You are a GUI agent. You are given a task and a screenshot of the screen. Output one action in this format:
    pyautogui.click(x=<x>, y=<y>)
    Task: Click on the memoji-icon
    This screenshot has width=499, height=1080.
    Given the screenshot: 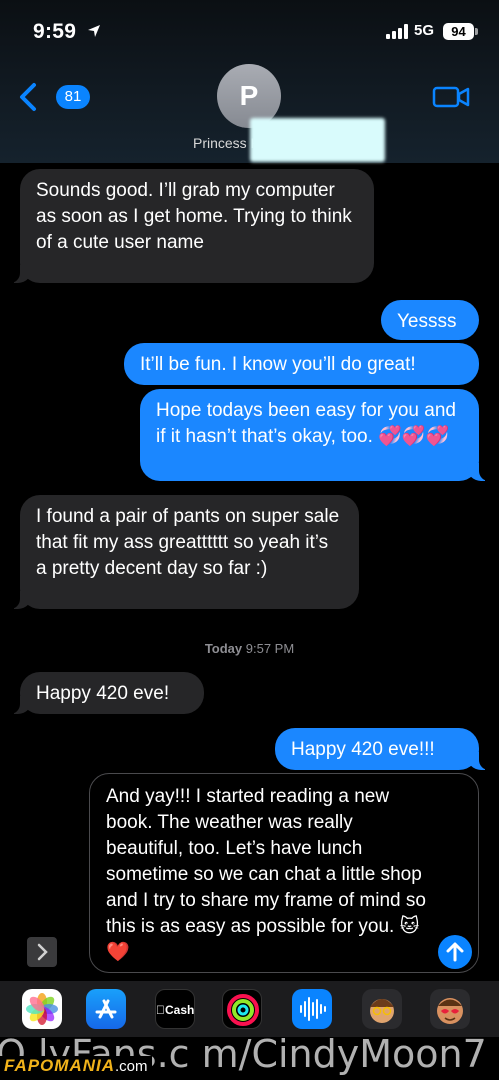 What is the action you would take?
    pyautogui.click(x=382, y=1009)
    